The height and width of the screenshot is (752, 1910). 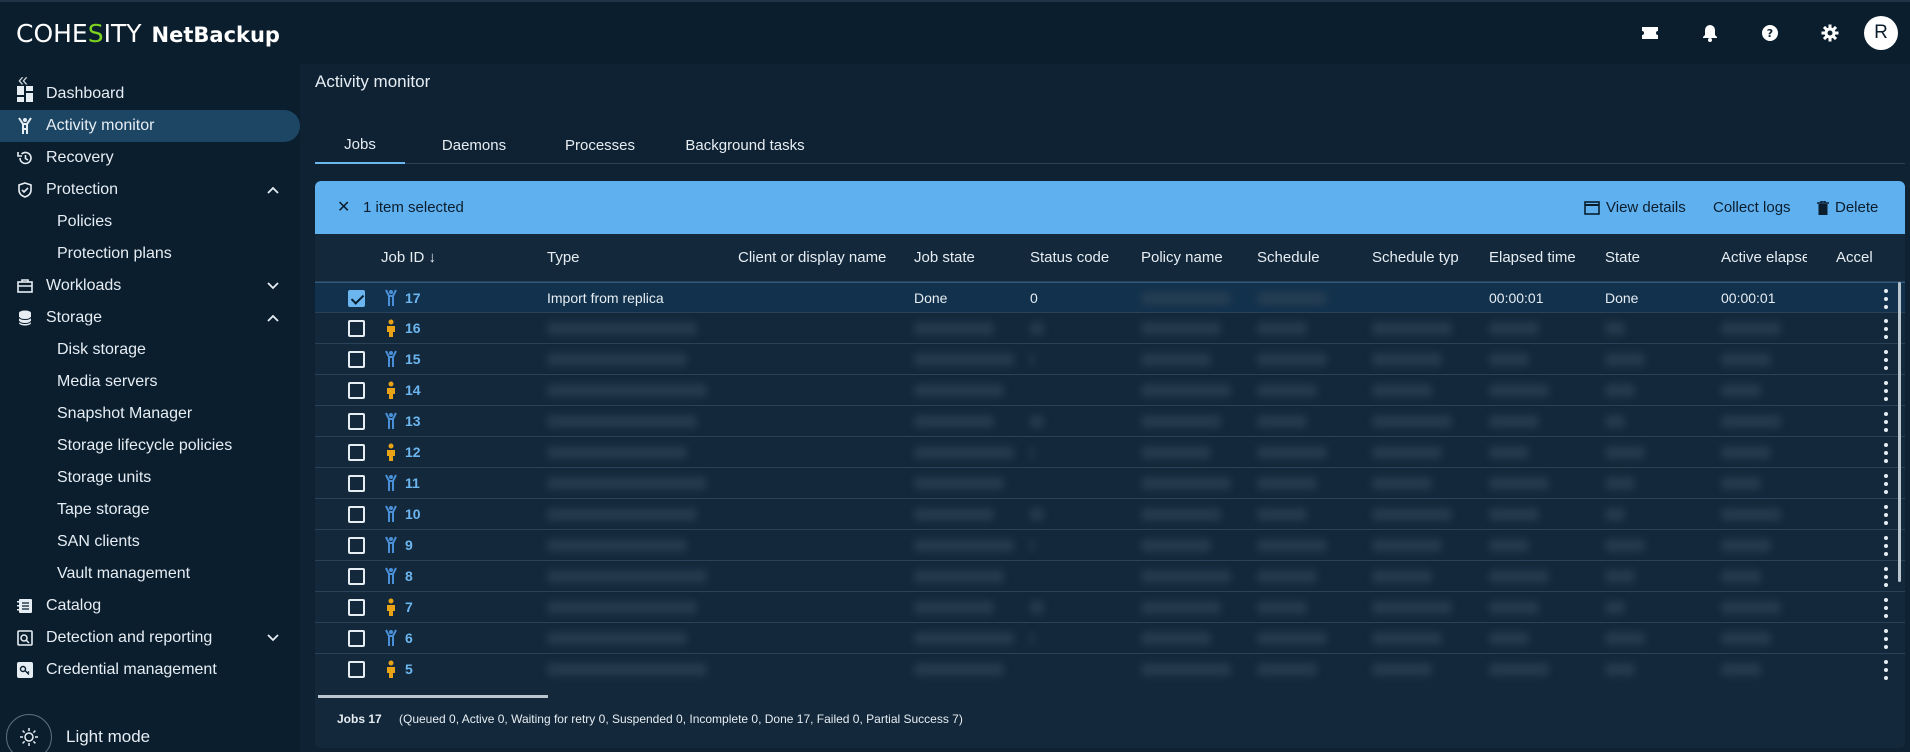 What do you see at coordinates (150, 638) in the screenshot?
I see `sidebar-item-detection-and-reporting: Detection and reporting` at bounding box center [150, 638].